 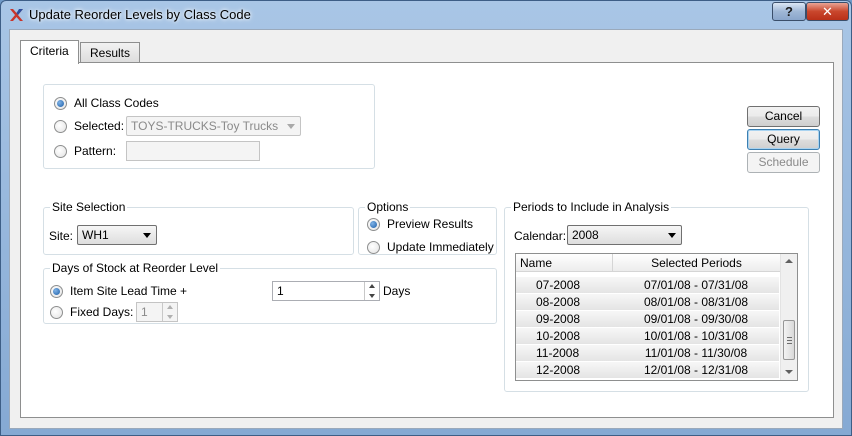 I want to click on period-range-cell: 08/01/08 - 08/31/08, so click(x=696, y=302).